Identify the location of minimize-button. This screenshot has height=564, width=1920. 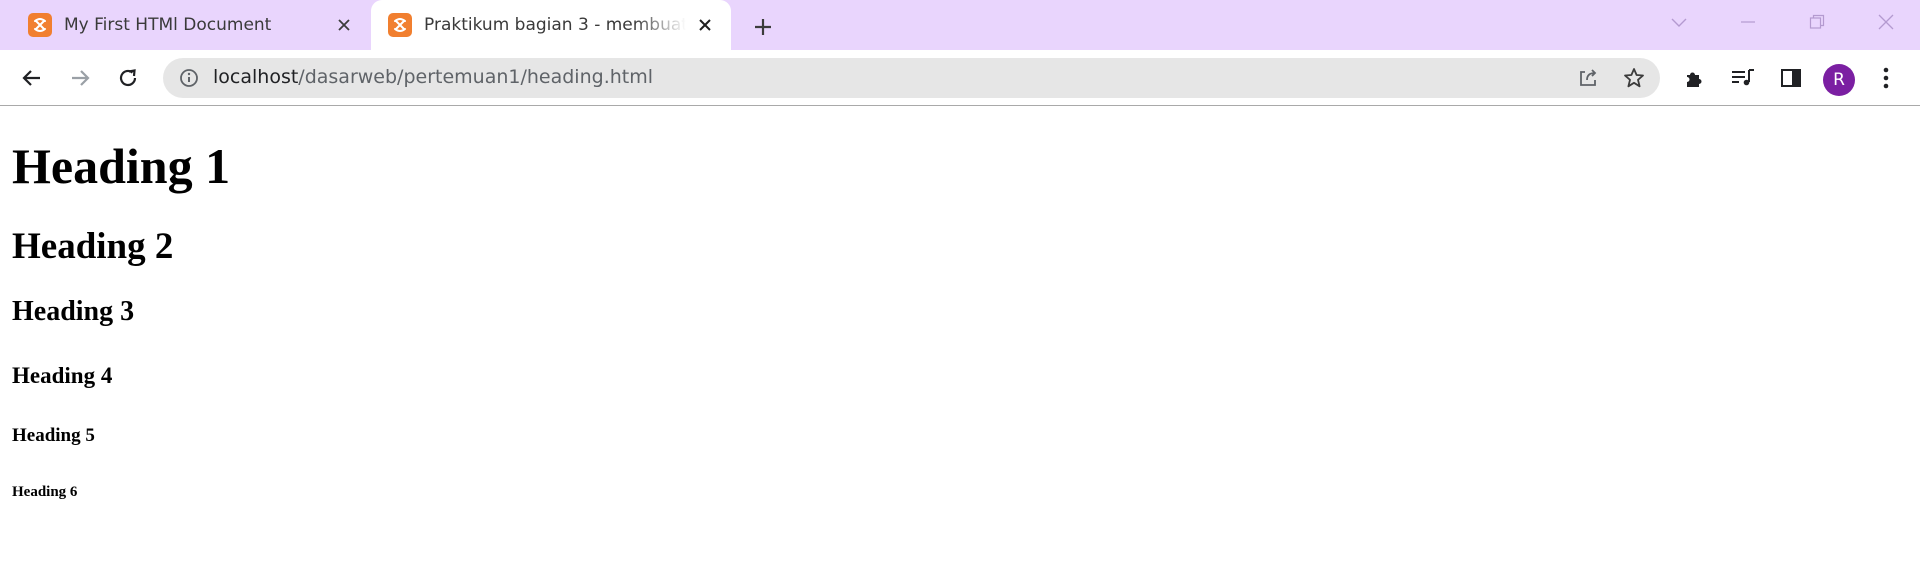
(1747, 22).